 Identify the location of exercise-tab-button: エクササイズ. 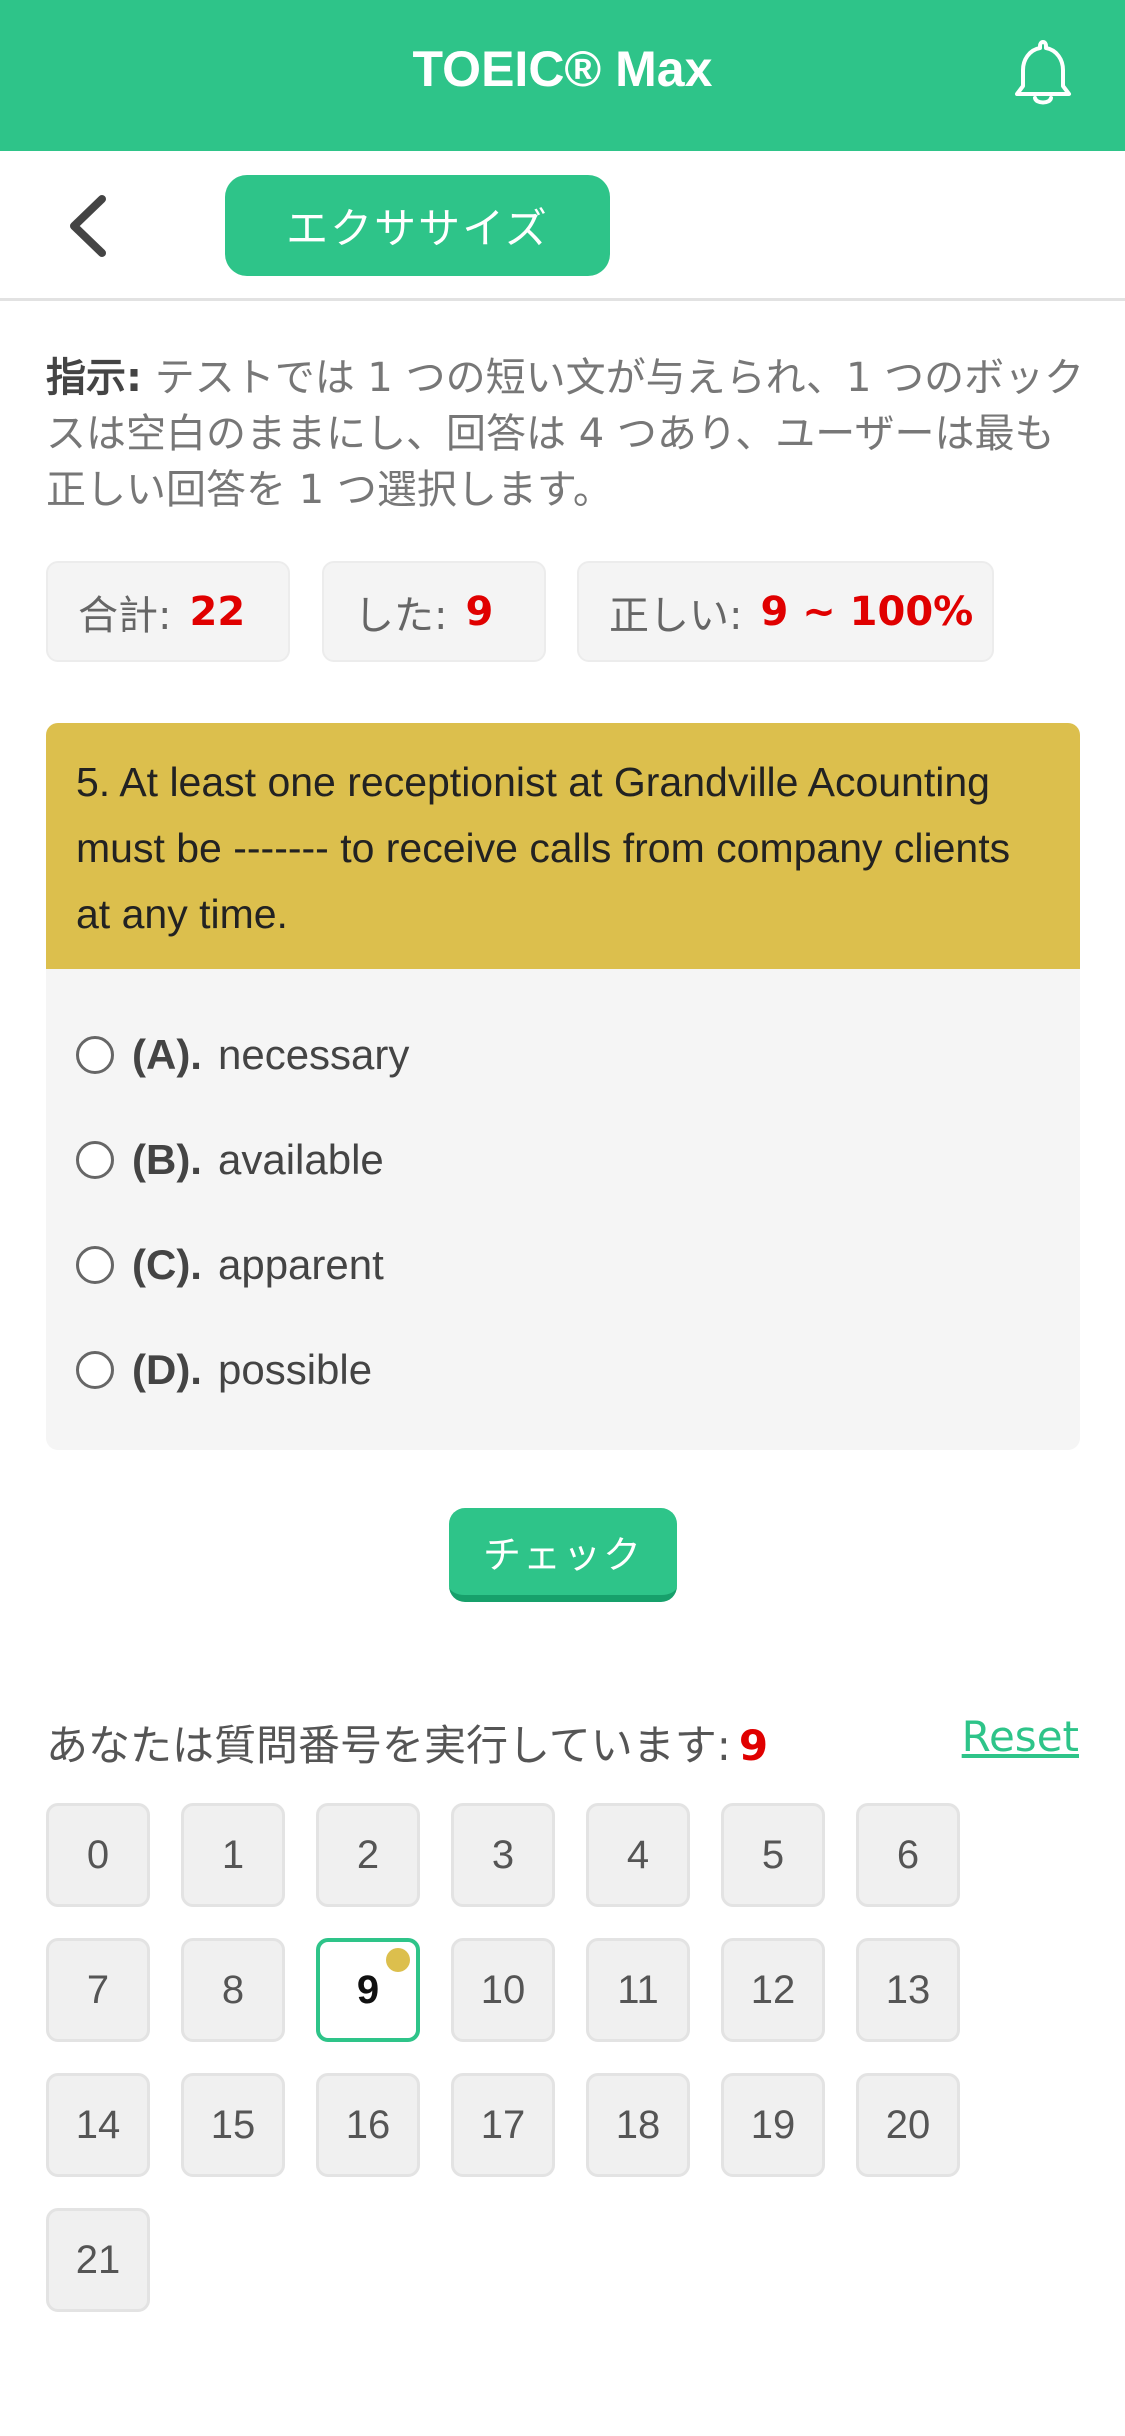
(417, 225).